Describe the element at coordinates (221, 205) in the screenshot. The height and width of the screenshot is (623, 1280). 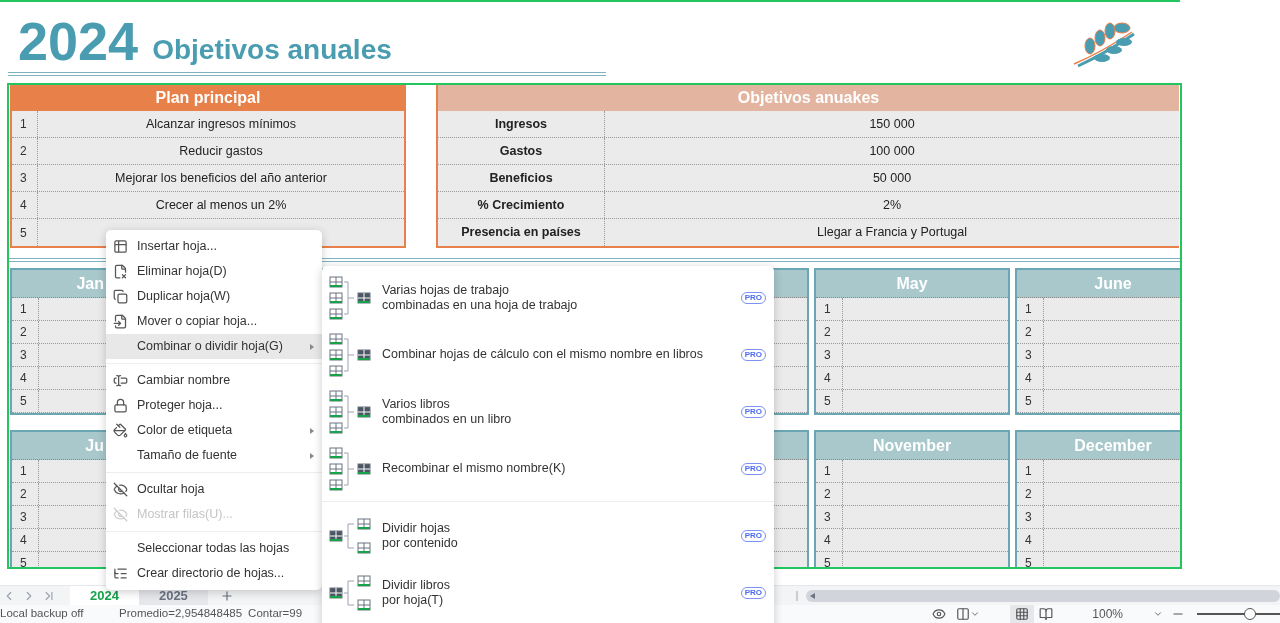
I see `table-cell-text: Crecer al menos un 2%` at that location.